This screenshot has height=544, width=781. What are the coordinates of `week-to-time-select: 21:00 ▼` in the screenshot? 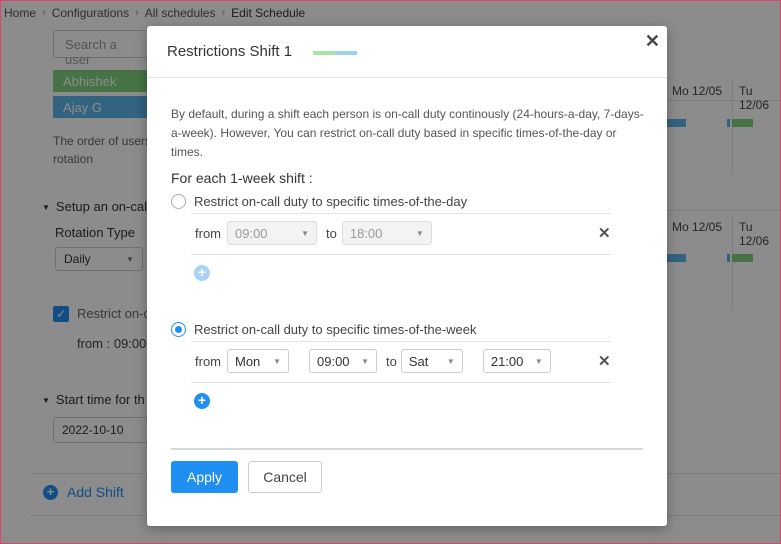 It's located at (516, 361).